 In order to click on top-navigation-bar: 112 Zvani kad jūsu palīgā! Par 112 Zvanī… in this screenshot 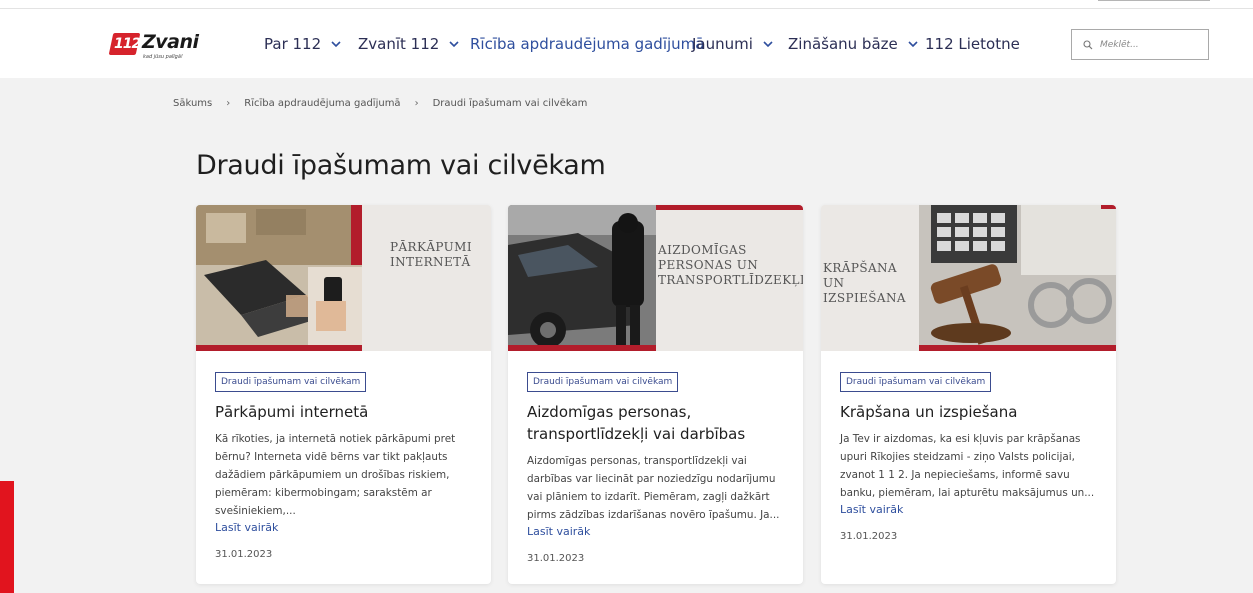, I will do `click(626, 39)`.